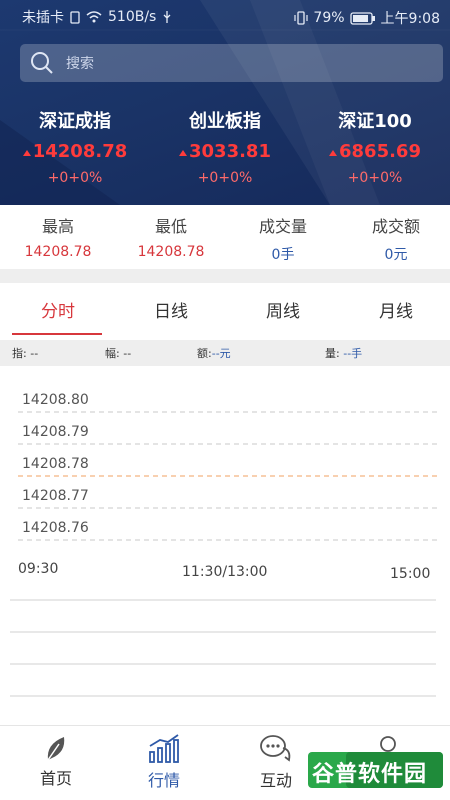 The height and width of the screenshot is (800, 450). I want to click on index-value-text: 6865.69, so click(380, 151).